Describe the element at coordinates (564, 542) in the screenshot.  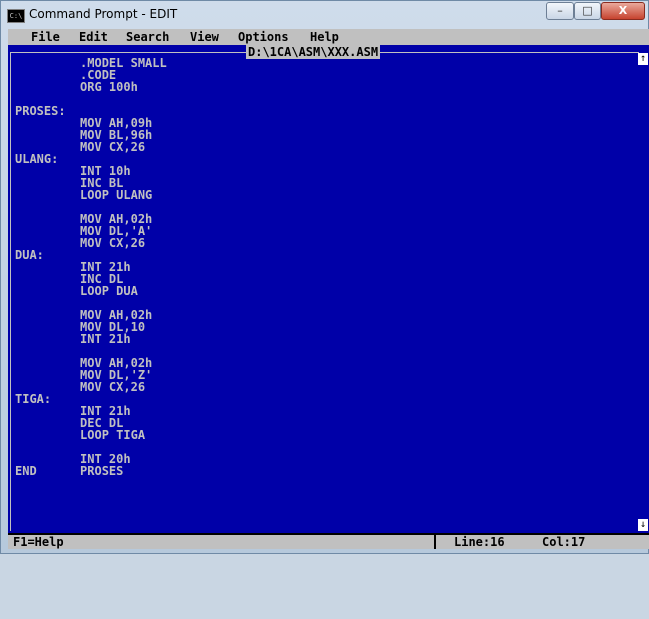
I see `status-col: Col:17` at that location.